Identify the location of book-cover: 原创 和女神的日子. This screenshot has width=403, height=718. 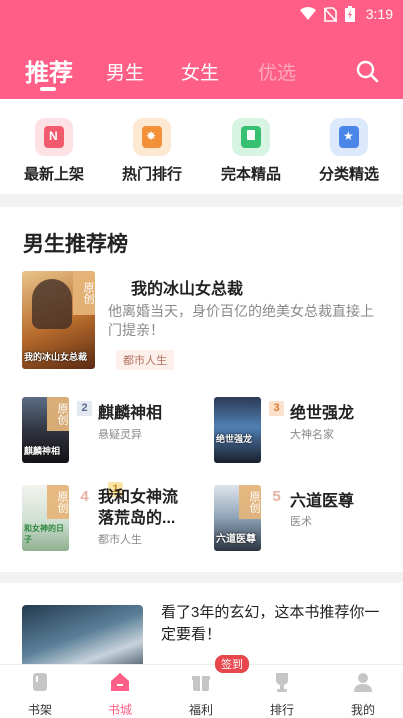
(45, 518).